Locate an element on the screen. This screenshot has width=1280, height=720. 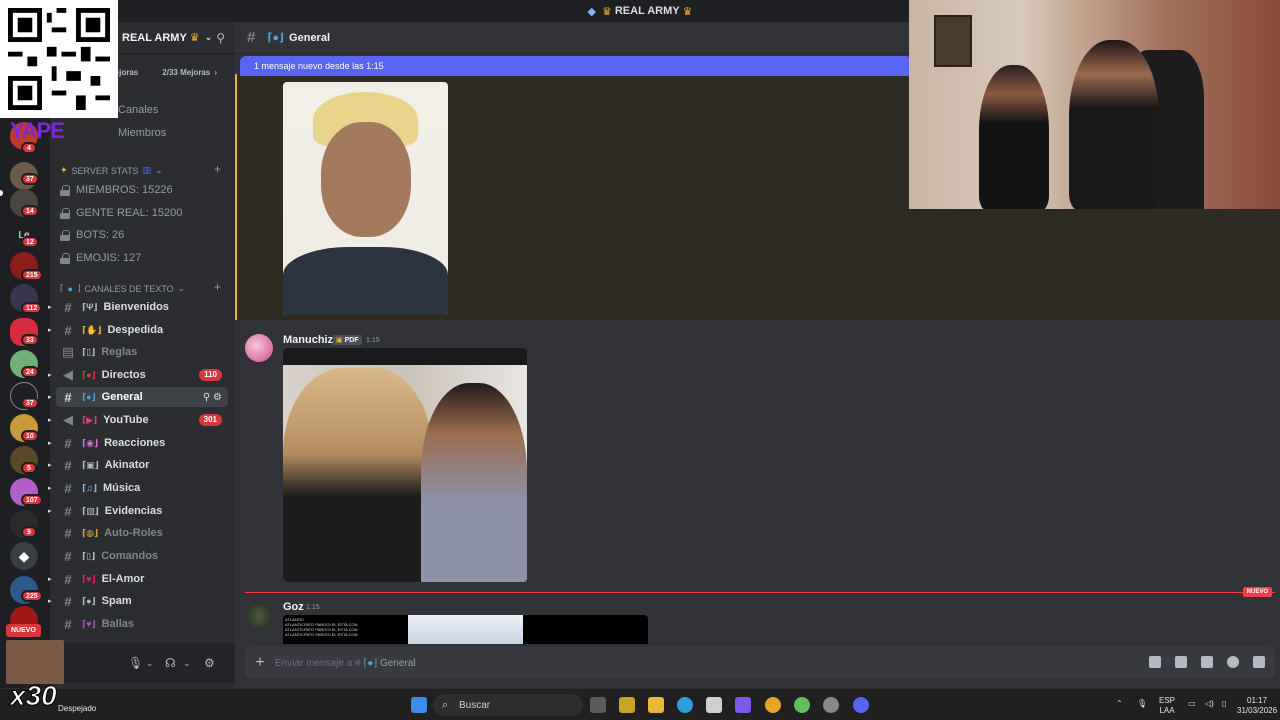
channel-akinator: ▸ # ⌈▣⌋ Akinator is located at coordinates (138, 465).